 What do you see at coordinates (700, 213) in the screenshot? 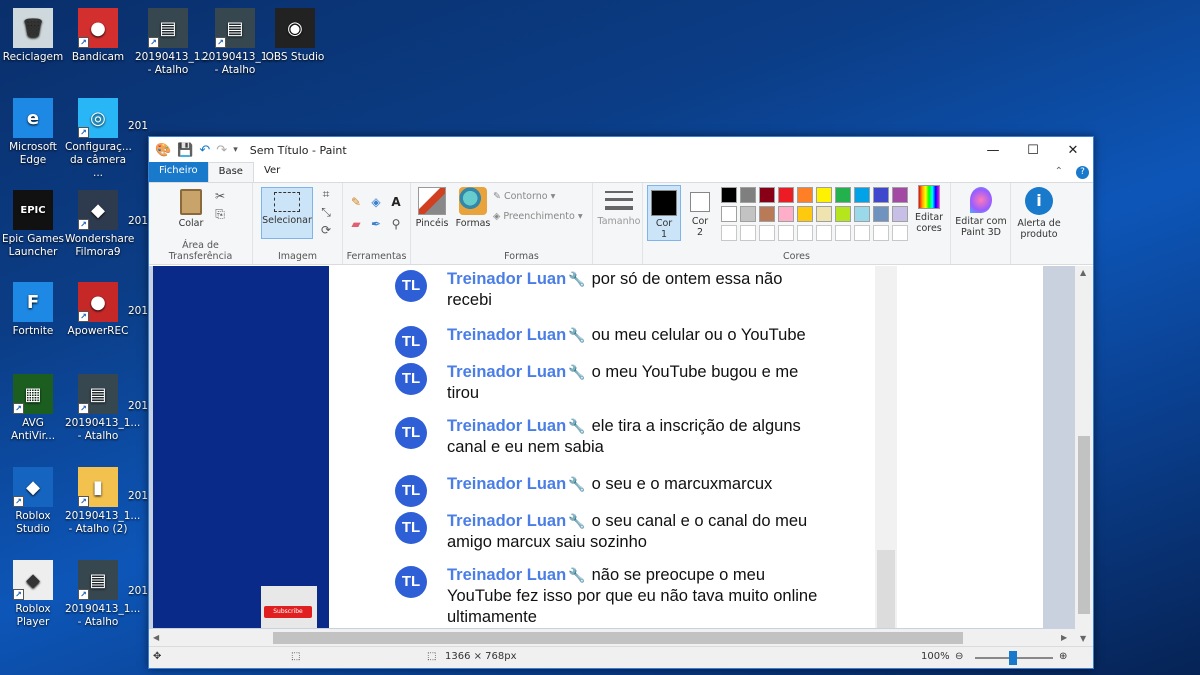
I see `color2-button: Cor 2` at bounding box center [700, 213].